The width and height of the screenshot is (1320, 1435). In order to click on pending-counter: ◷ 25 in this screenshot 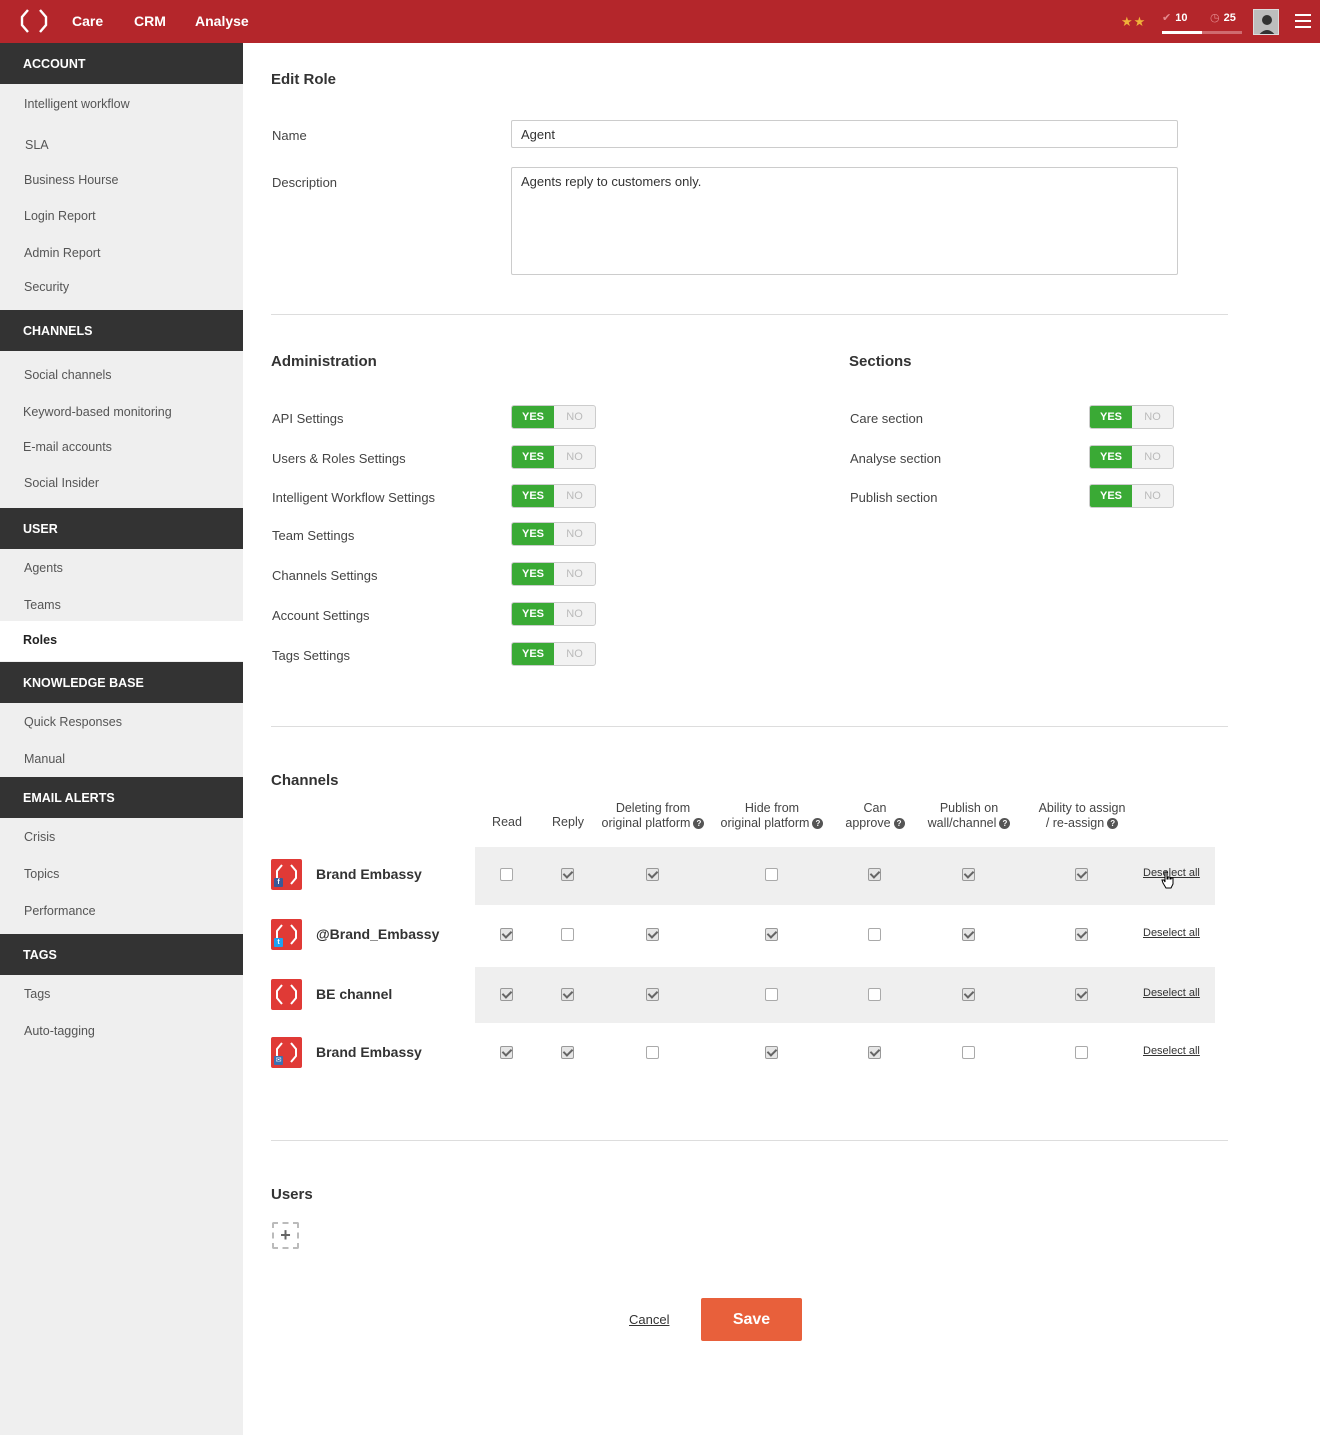, I will do `click(1223, 17)`.